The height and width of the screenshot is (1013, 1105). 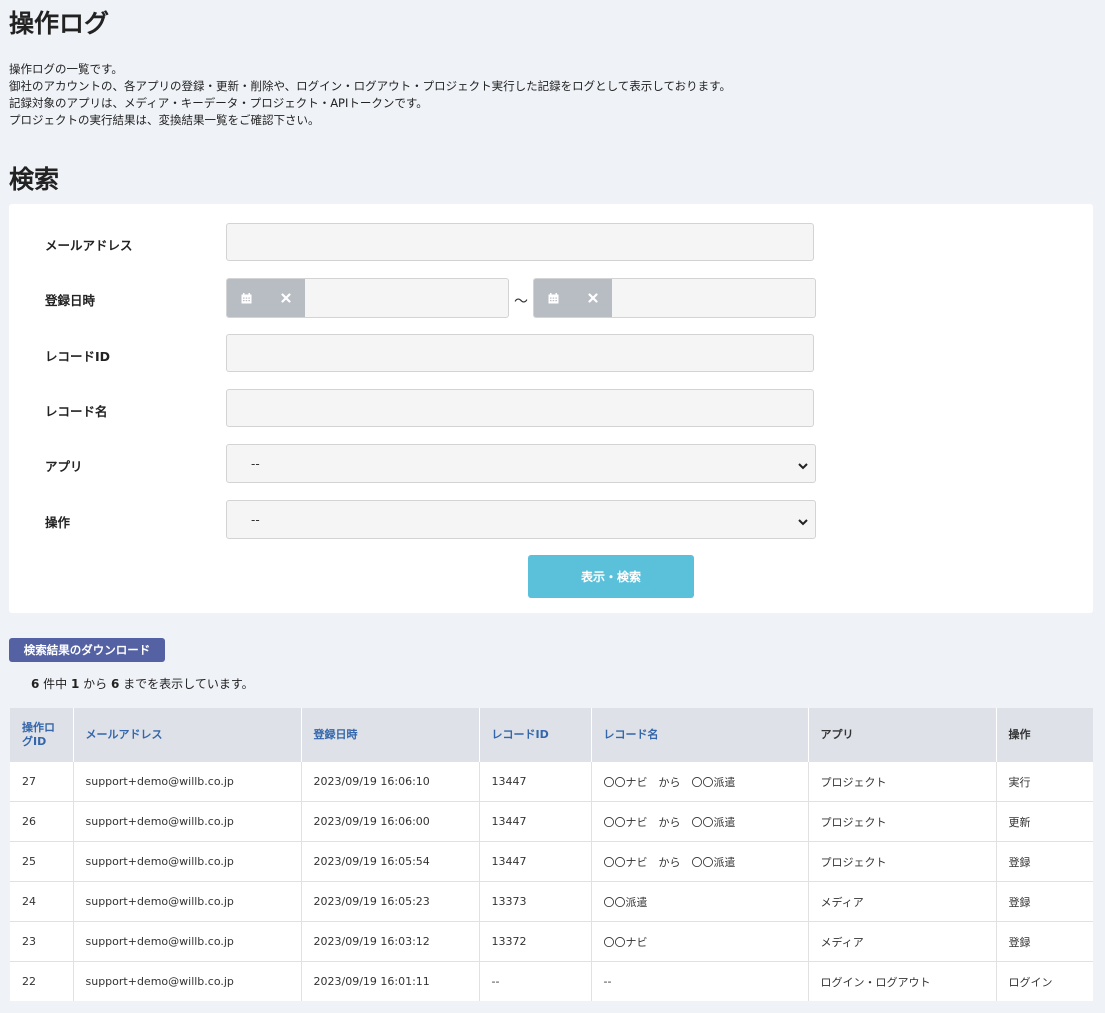 What do you see at coordinates (1044, 981) in the screenshot?
I see `cell-operation: ログイン` at bounding box center [1044, 981].